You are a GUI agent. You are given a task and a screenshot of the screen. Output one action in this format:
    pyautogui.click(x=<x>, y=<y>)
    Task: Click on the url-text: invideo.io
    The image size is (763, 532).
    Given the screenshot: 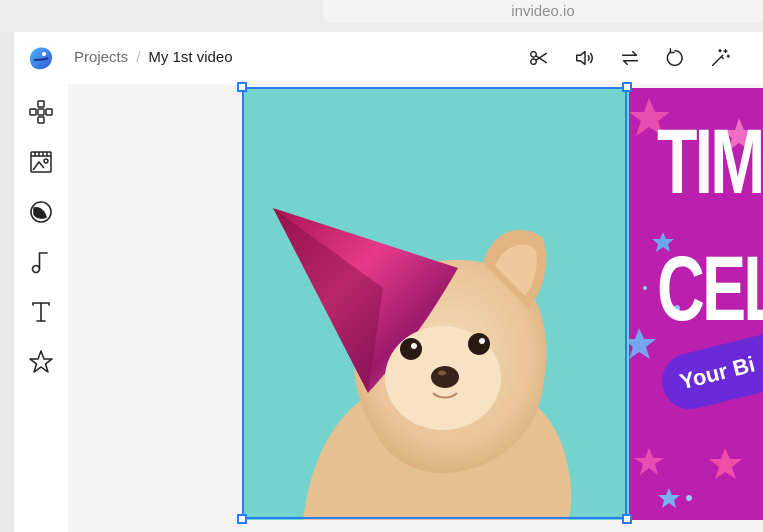 What is the action you would take?
    pyautogui.click(x=543, y=11)
    